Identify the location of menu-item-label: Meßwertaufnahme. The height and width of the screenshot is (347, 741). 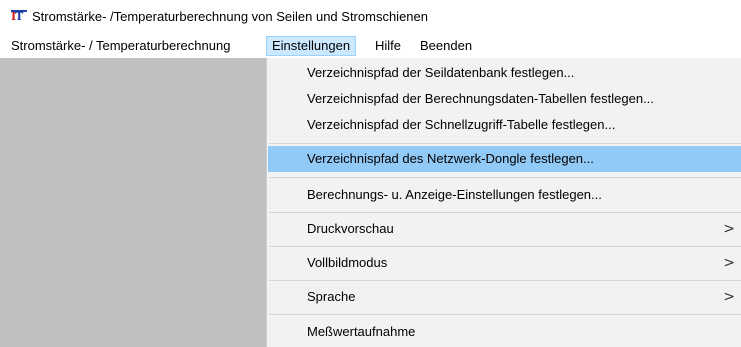
(361, 331).